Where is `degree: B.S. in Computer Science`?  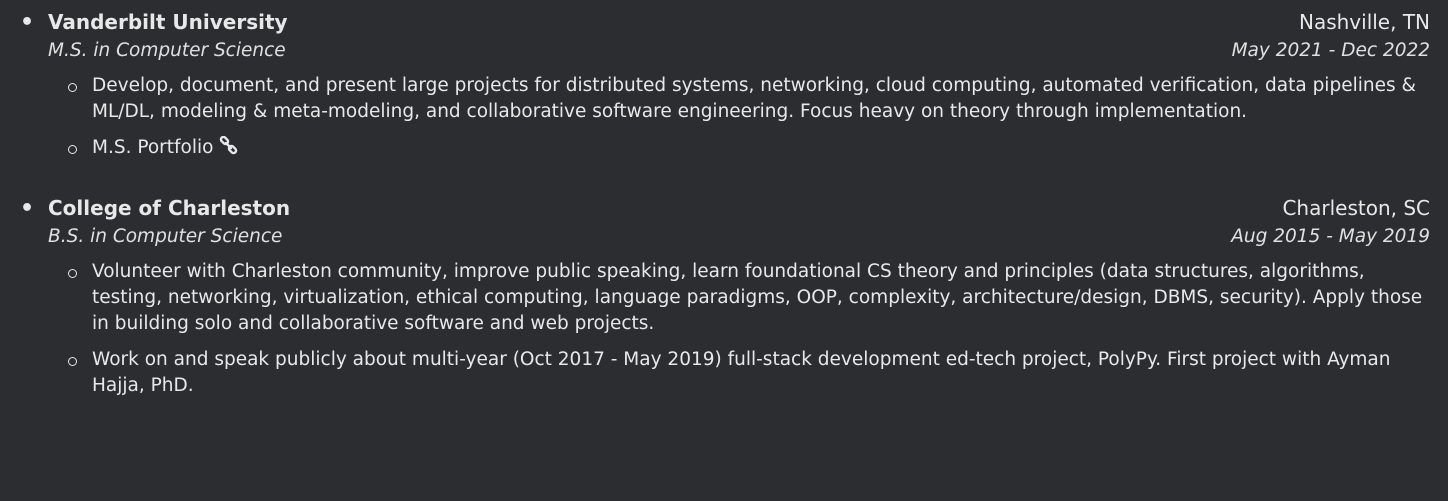
degree: B.S. in Computer Science is located at coordinates (165, 236).